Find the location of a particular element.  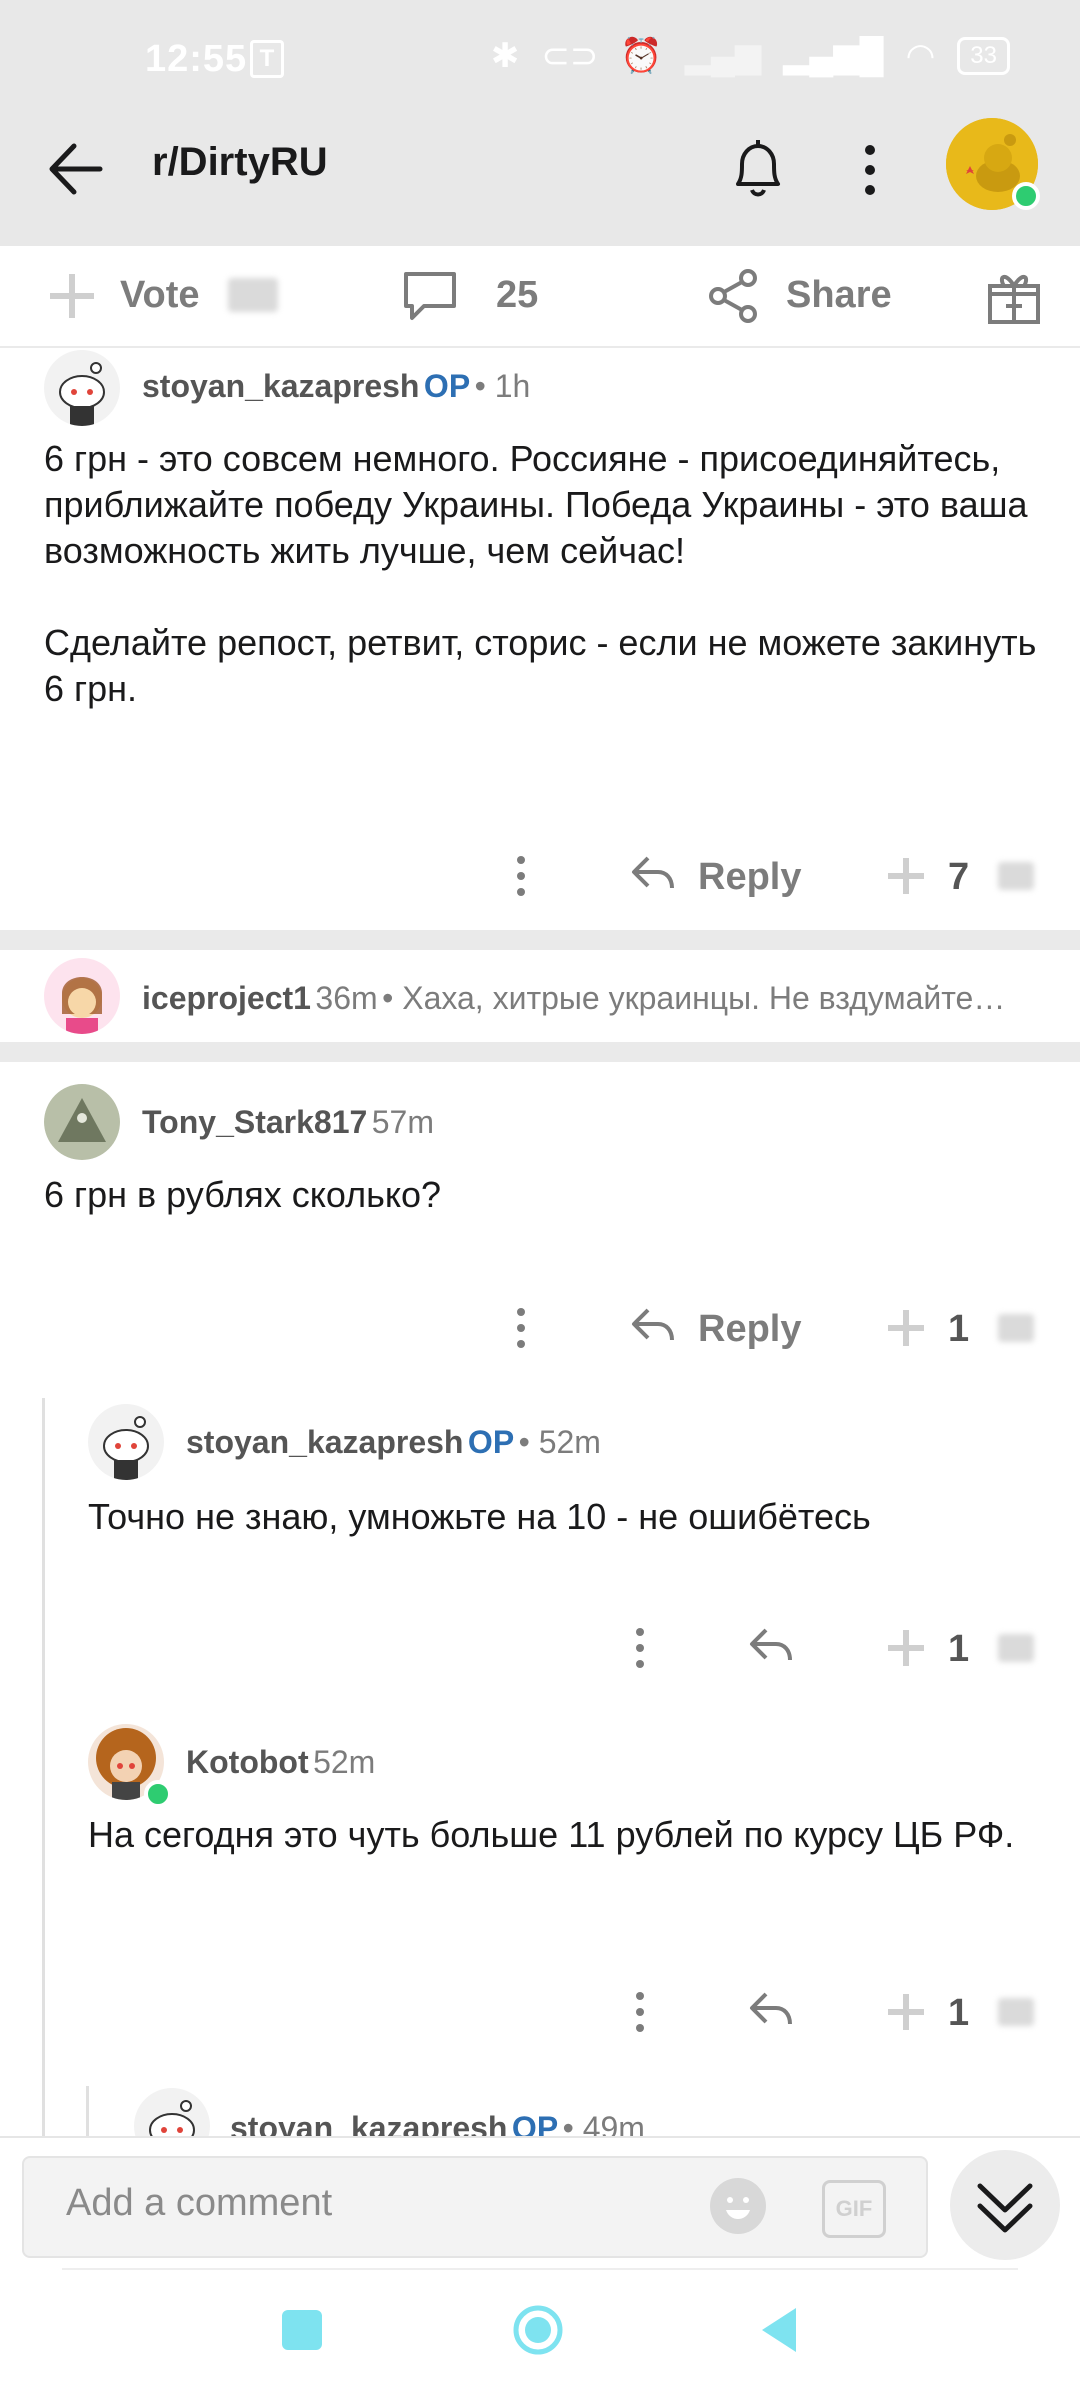

kebab-menu-icon is located at coordinates (870, 170).